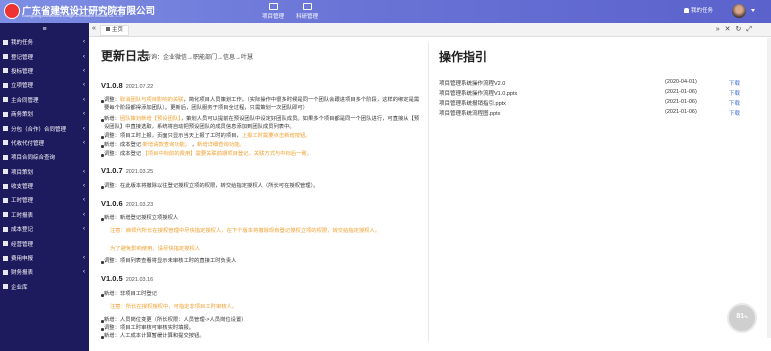 Image resolution: width=771 pixels, height=351 pixels. I want to click on sidebar-item-project-approval: 立项管理 ‹, so click(44, 85).